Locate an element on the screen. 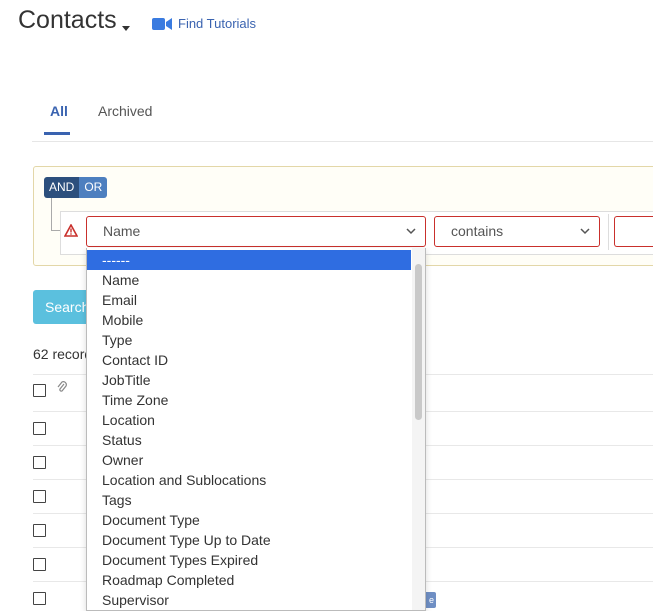 The width and height of the screenshot is (653, 611). video-camera-icon is located at coordinates (162, 23).